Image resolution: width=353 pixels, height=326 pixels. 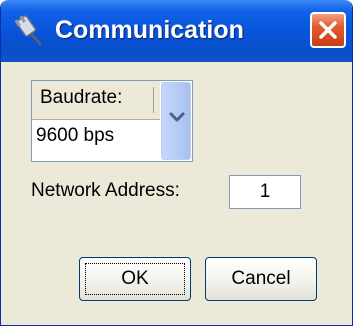 What do you see at coordinates (105, 190) in the screenshot?
I see `network-address-label: Network Address:` at bounding box center [105, 190].